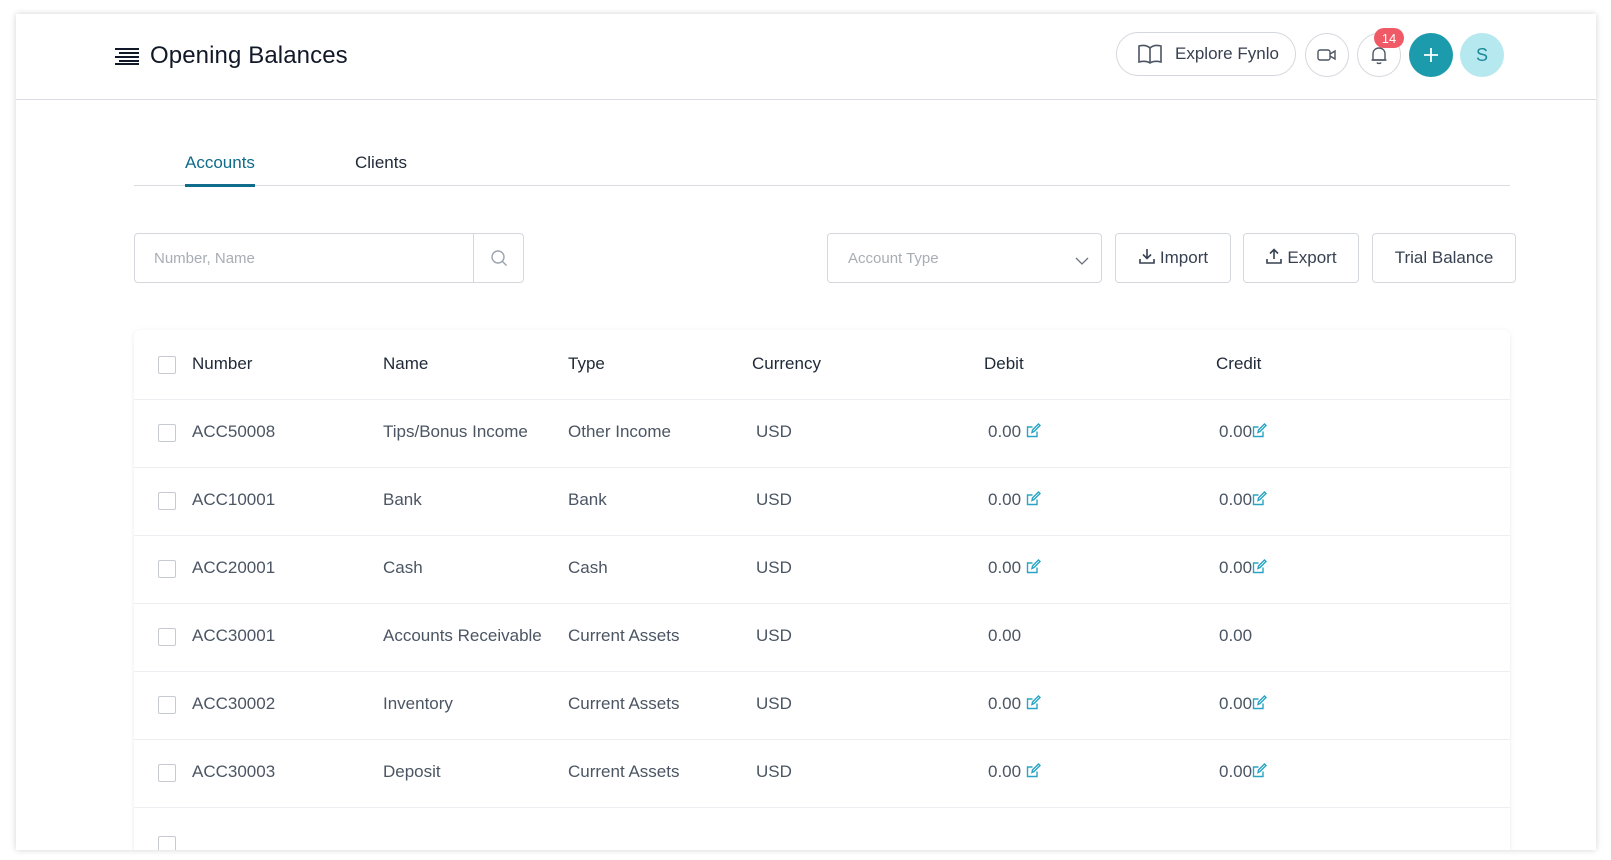  I want to click on column-header-debit: Debit, so click(1004, 364).